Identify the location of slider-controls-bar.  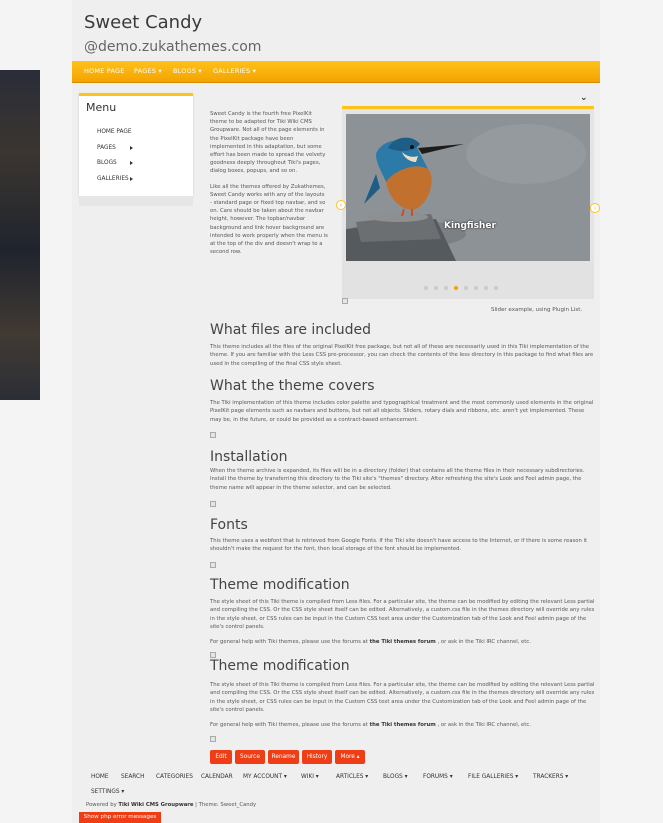
(468, 280).